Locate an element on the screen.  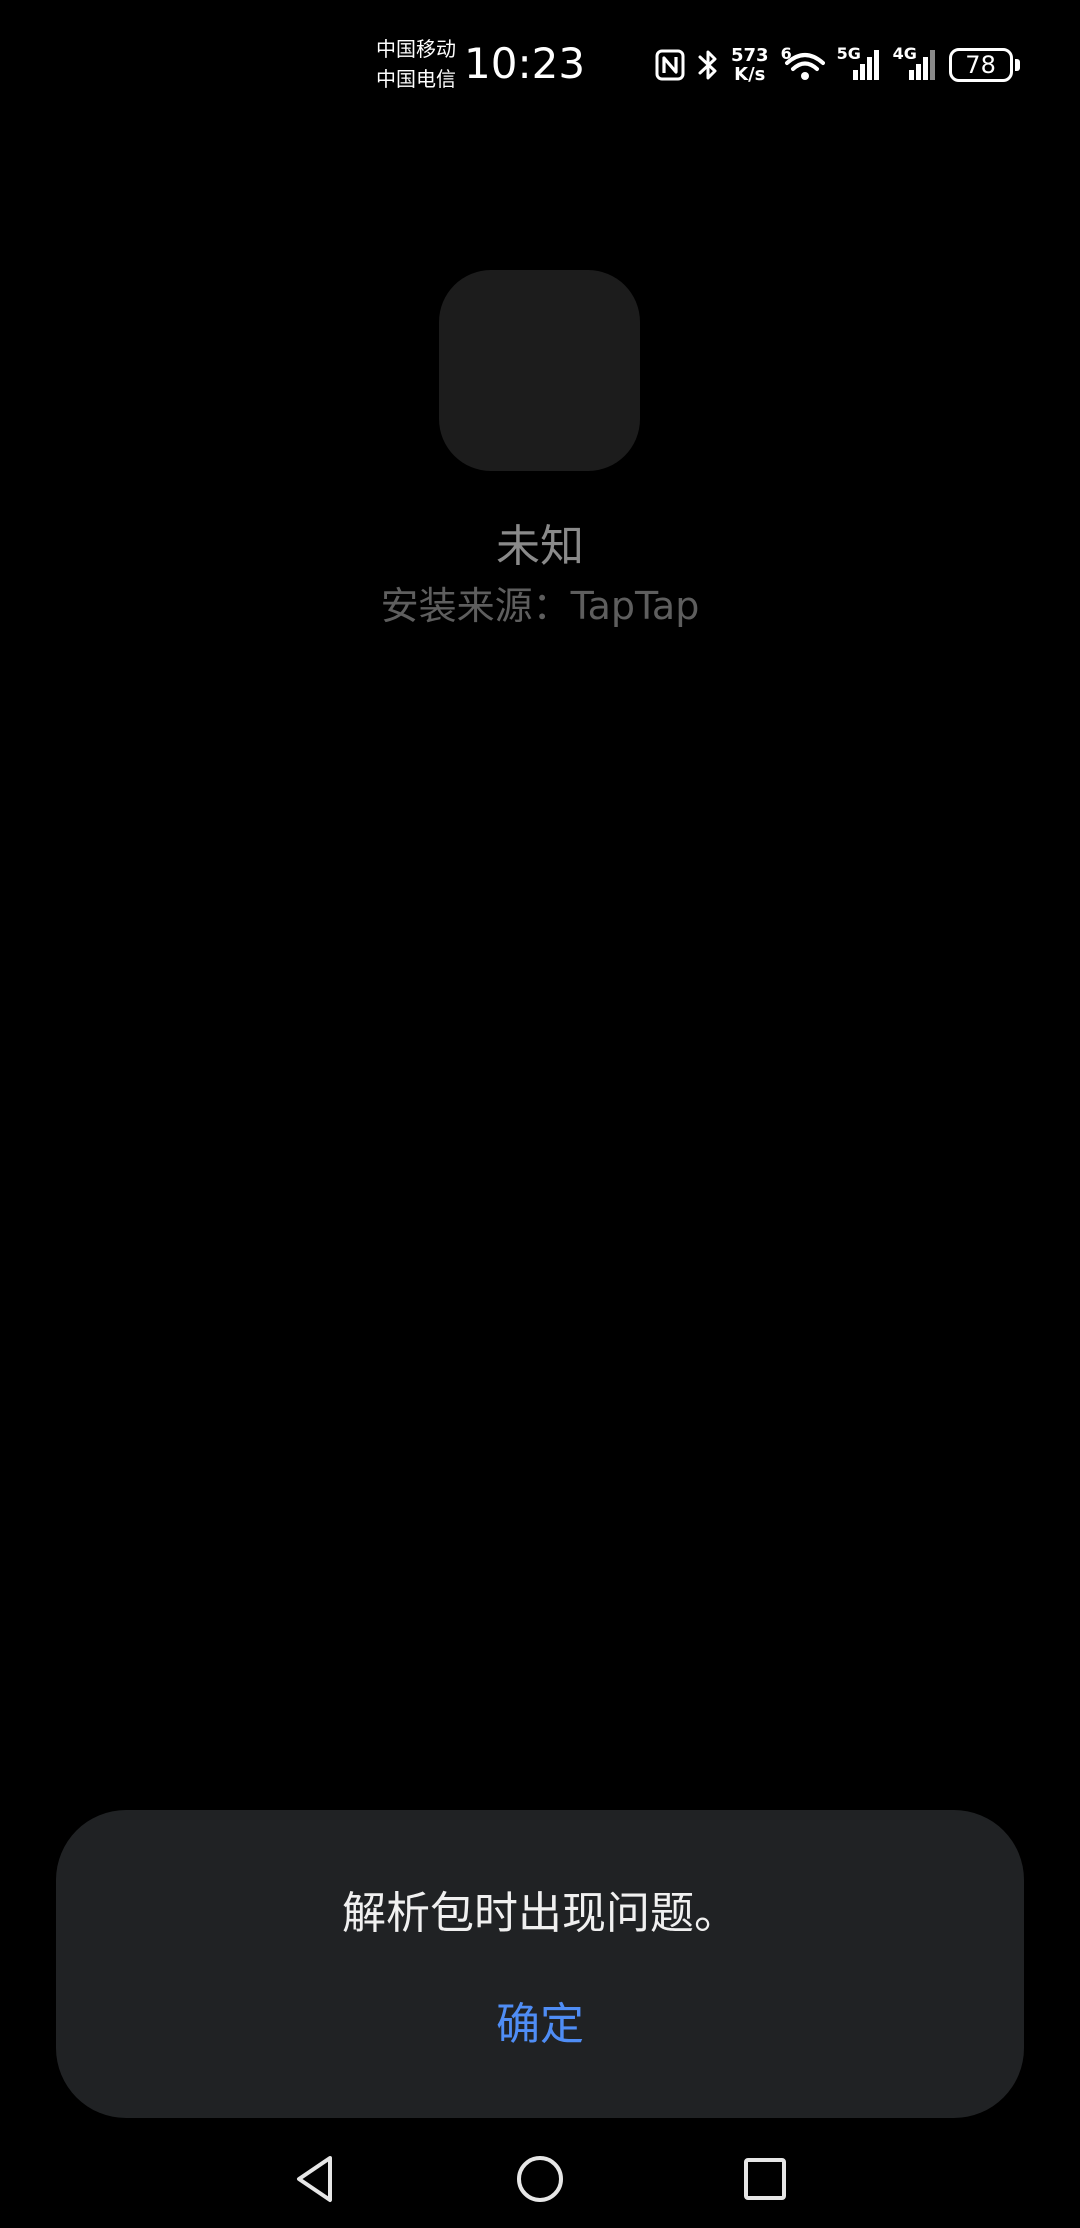
back-icon is located at coordinates (314, 2179).